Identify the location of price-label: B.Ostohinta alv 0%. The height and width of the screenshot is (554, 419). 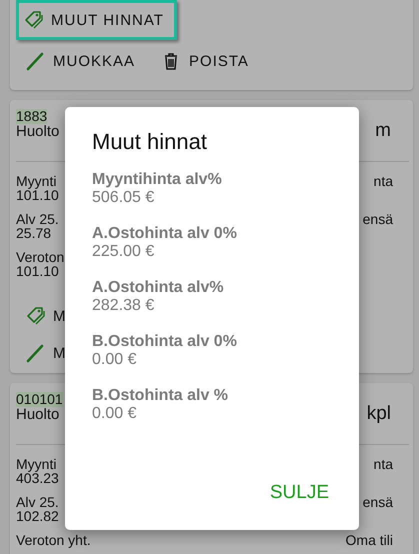
(165, 342).